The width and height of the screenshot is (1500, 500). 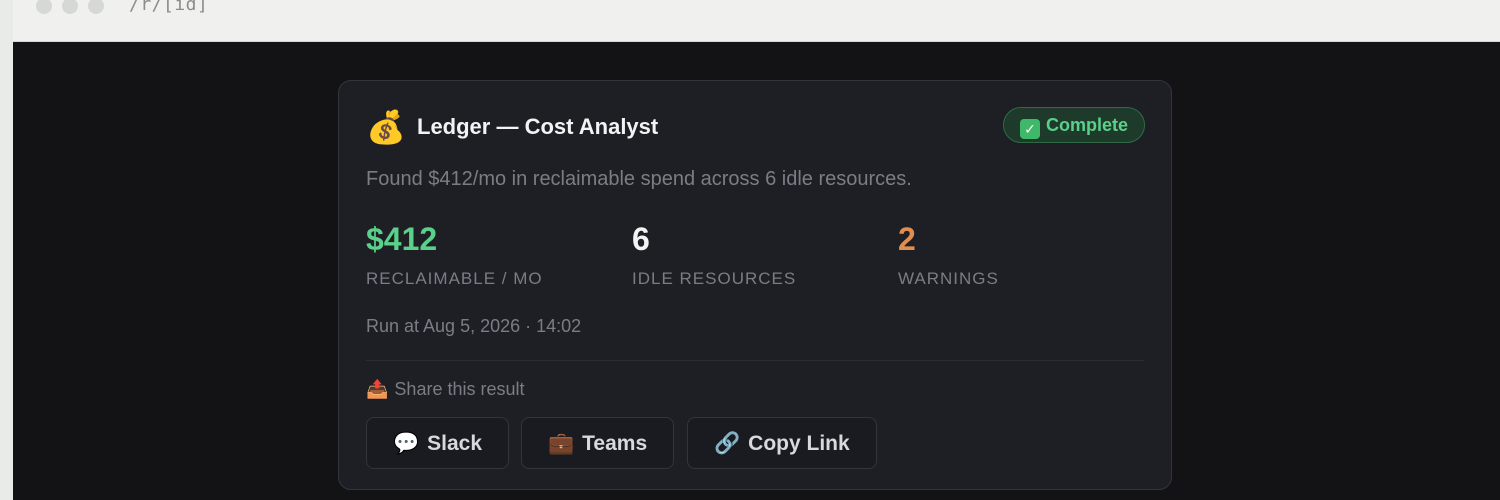 I want to click on button-label: Copy Link, so click(x=799, y=443).